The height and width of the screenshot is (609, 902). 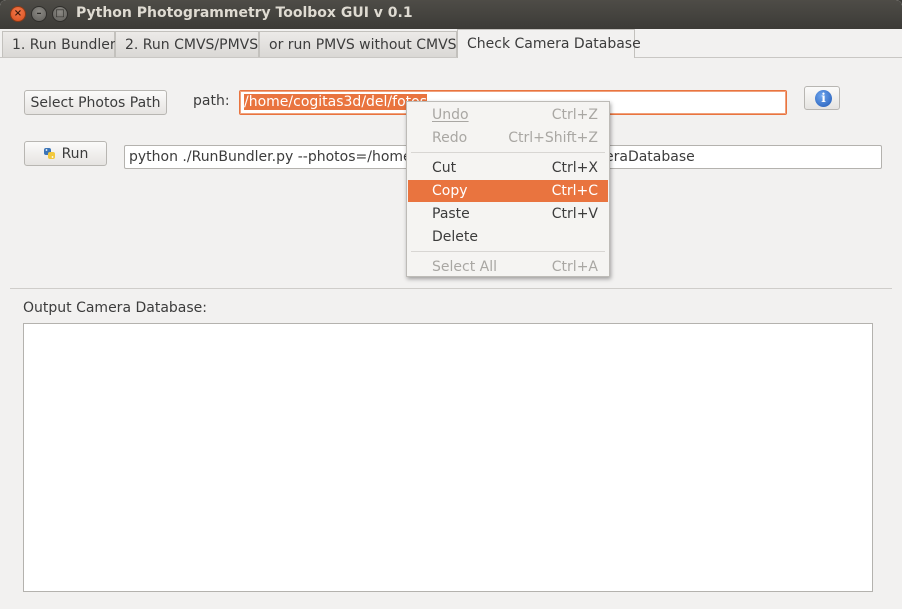 I want to click on menu-item-label: Select All, so click(x=464, y=267).